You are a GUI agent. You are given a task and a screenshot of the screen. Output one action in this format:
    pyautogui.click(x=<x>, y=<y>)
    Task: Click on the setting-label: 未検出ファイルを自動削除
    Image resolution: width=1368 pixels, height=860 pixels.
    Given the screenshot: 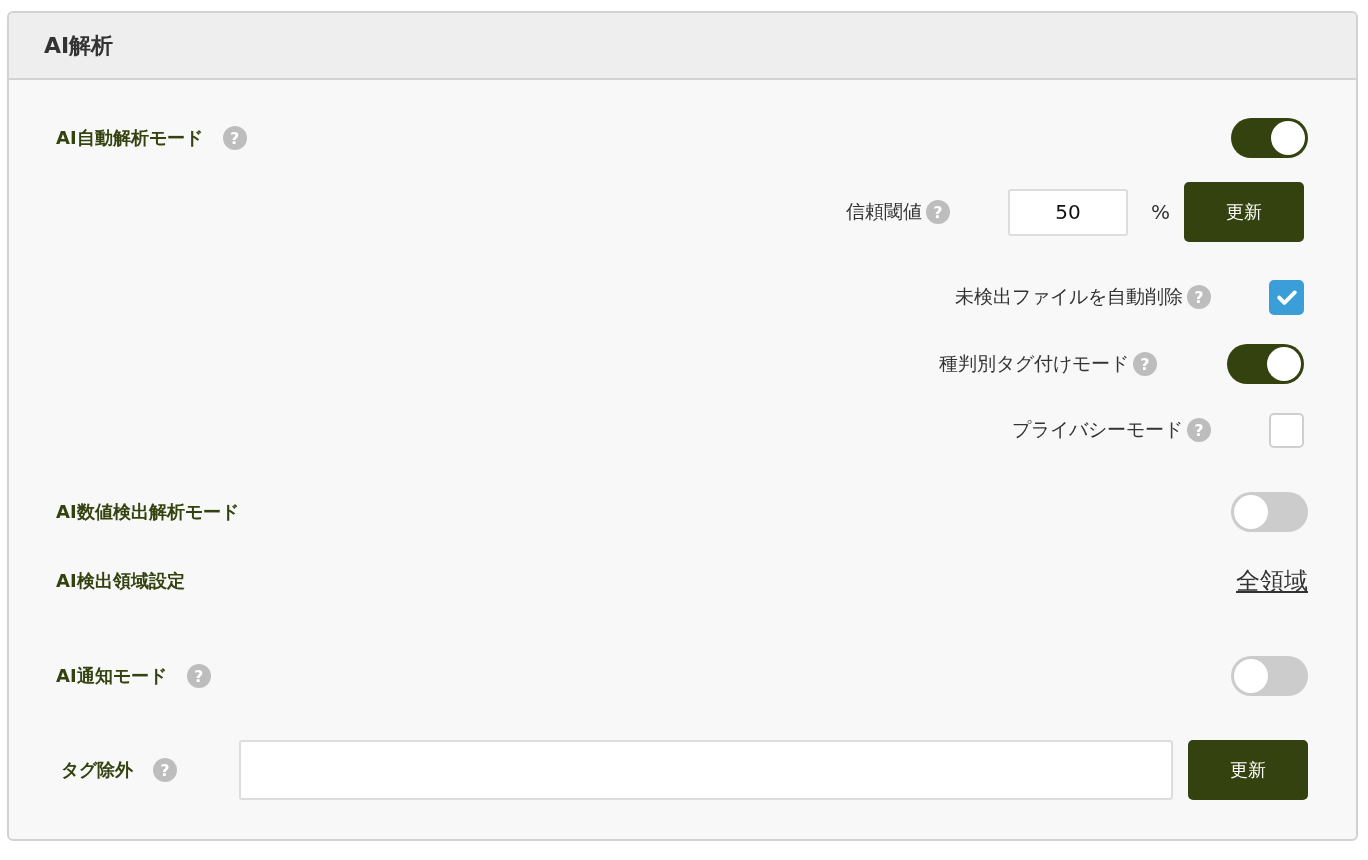 What is the action you would take?
    pyautogui.click(x=1069, y=296)
    